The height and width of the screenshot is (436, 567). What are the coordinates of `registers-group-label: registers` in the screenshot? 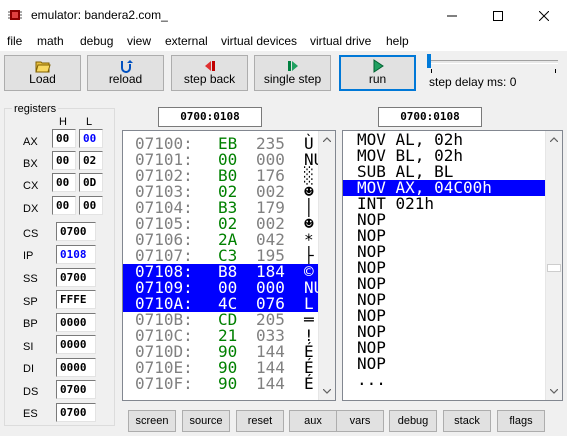 It's located at (35, 109).